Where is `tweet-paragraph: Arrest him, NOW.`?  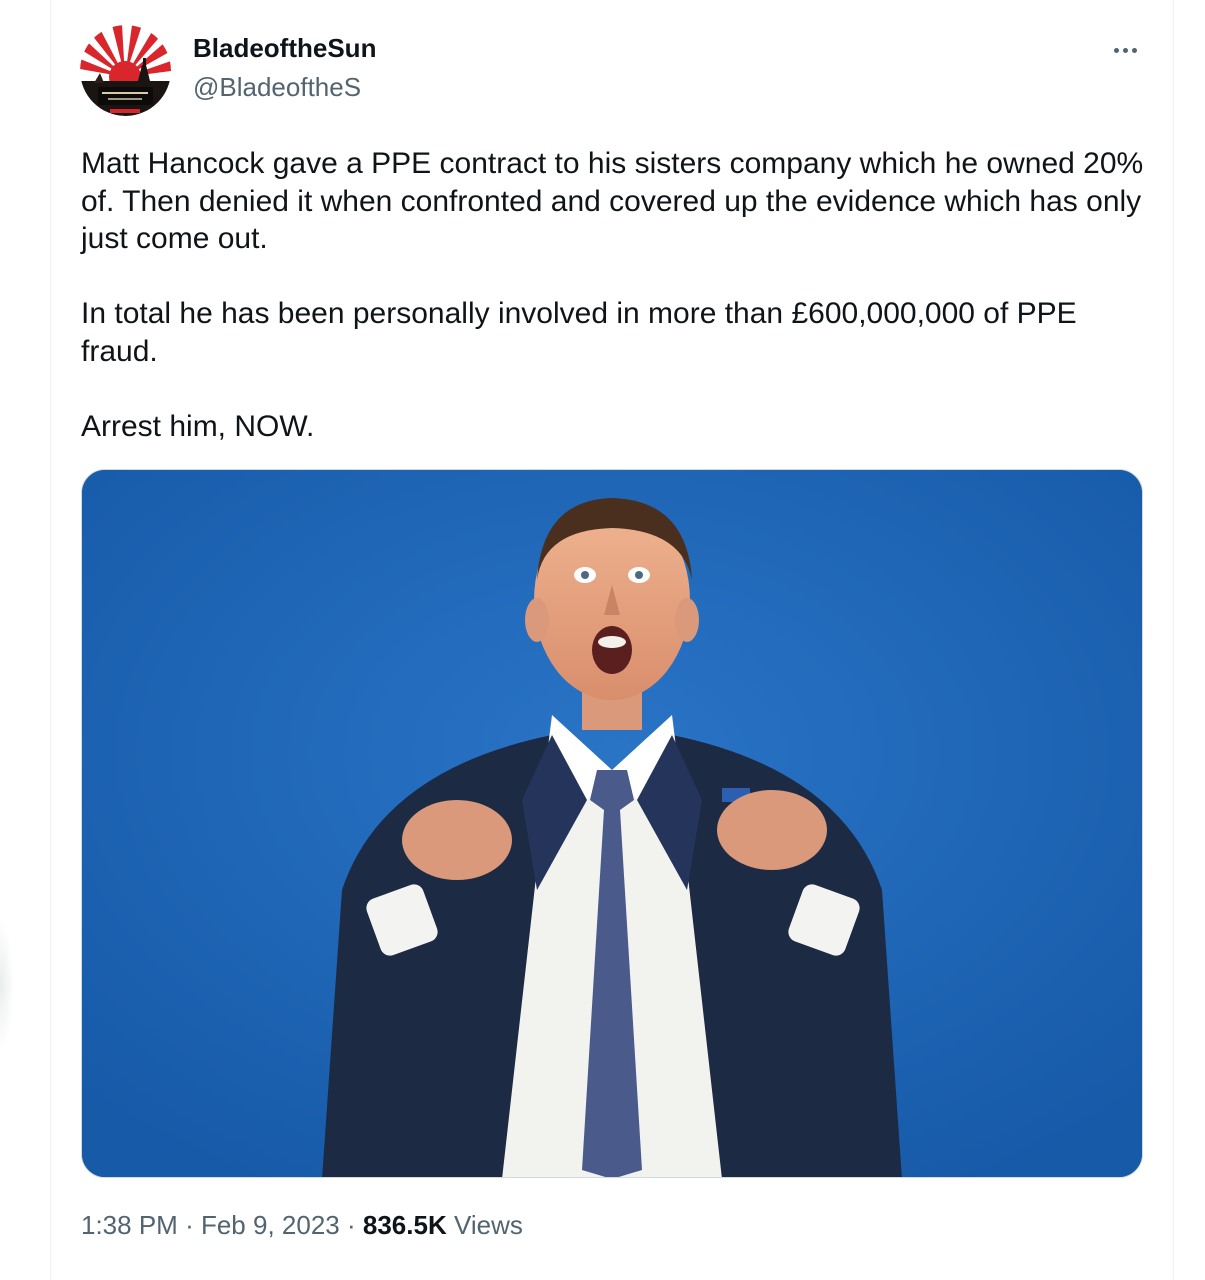 tweet-paragraph: Arrest him, NOW. is located at coordinates (198, 426).